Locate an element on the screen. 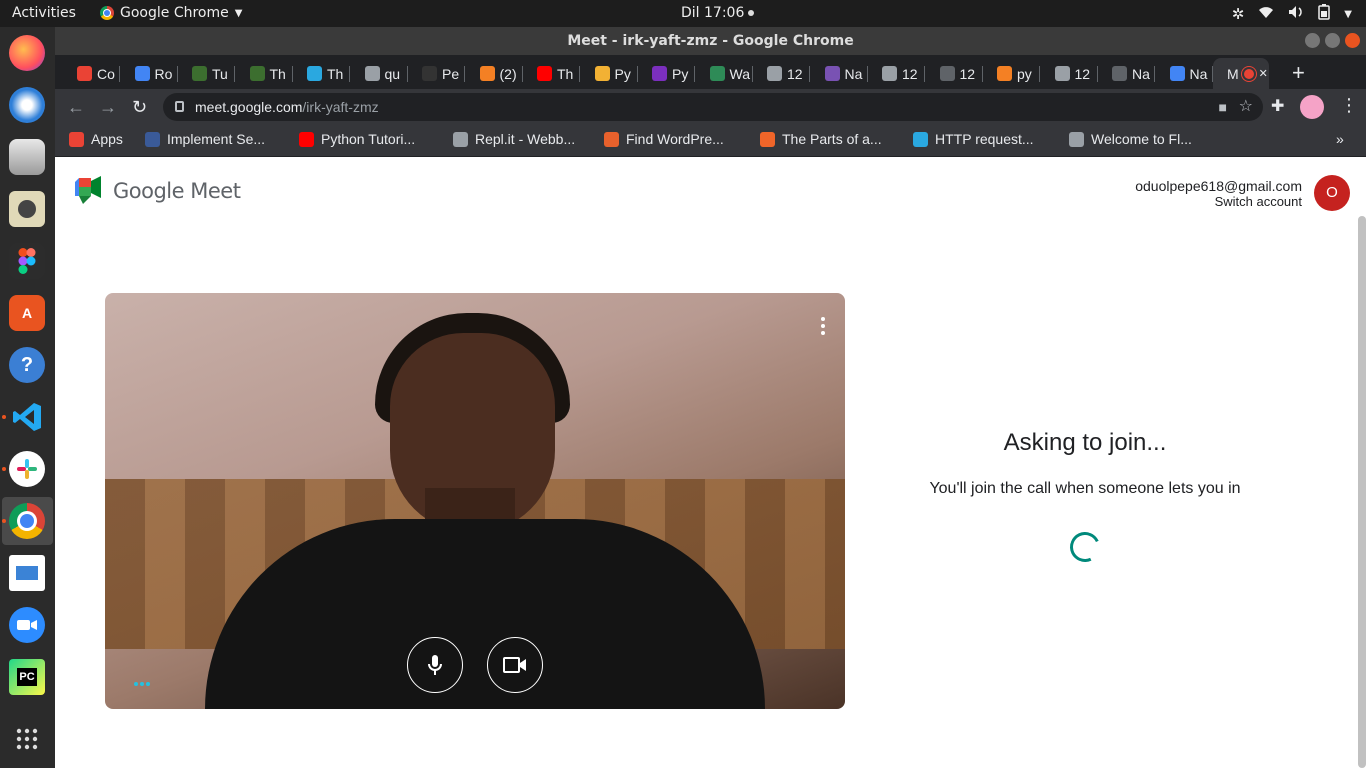 This screenshot has width=1366, height=768. browser-tab: (2) is located at coordinates (494, 73).